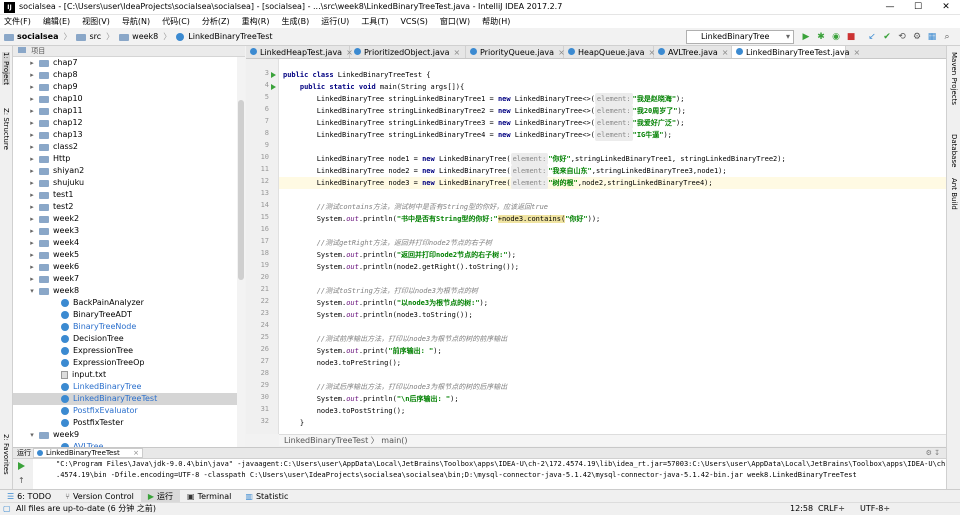 The width and height of the screenshot is (960, 515). Describe the element at coordinates (125, 207) in the screenshot. I see `tree-folder: ▸ test2` at that location.